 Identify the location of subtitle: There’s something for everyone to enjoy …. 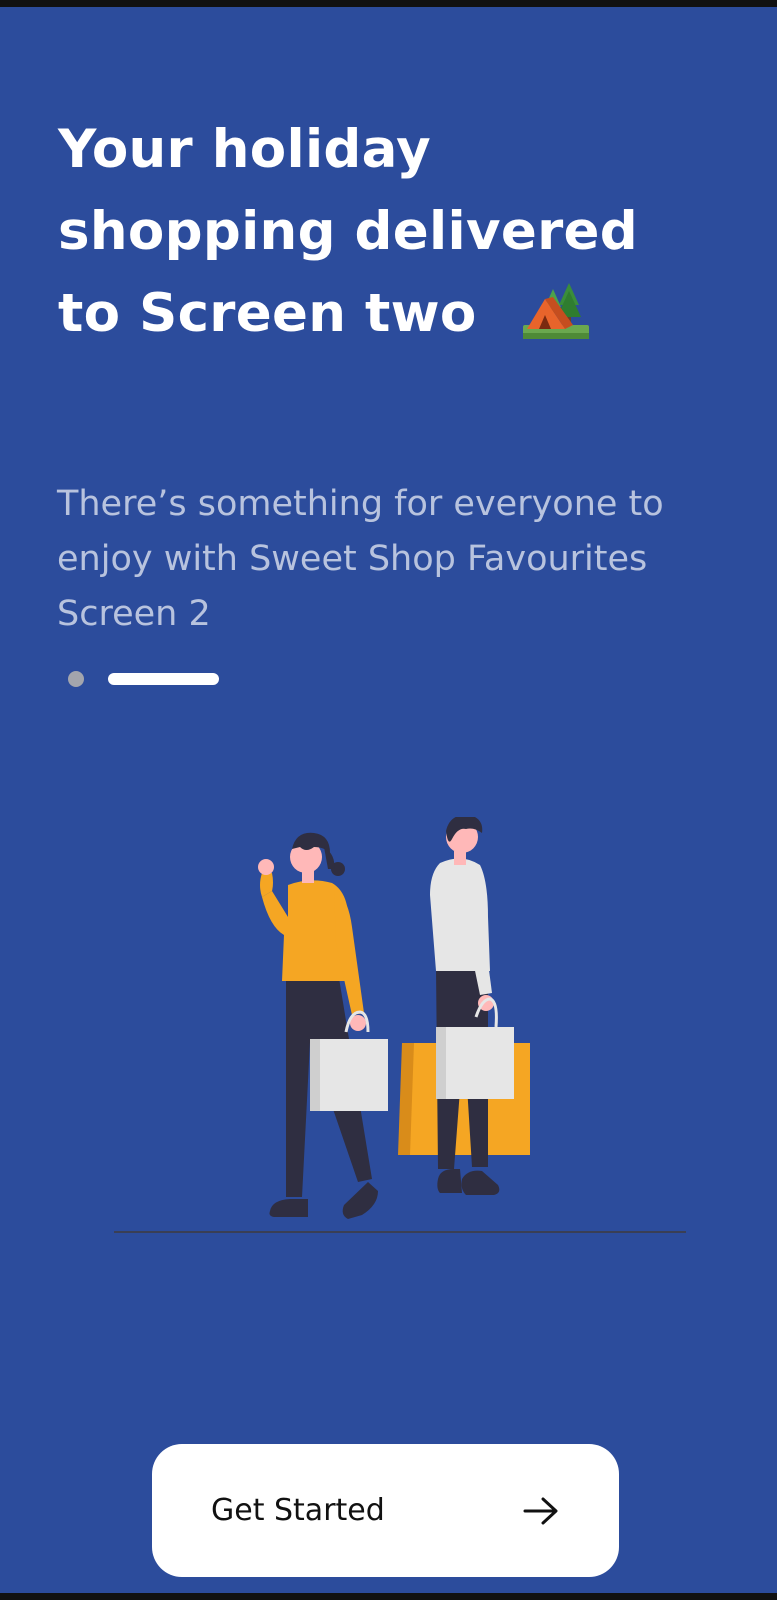
(360, 559).